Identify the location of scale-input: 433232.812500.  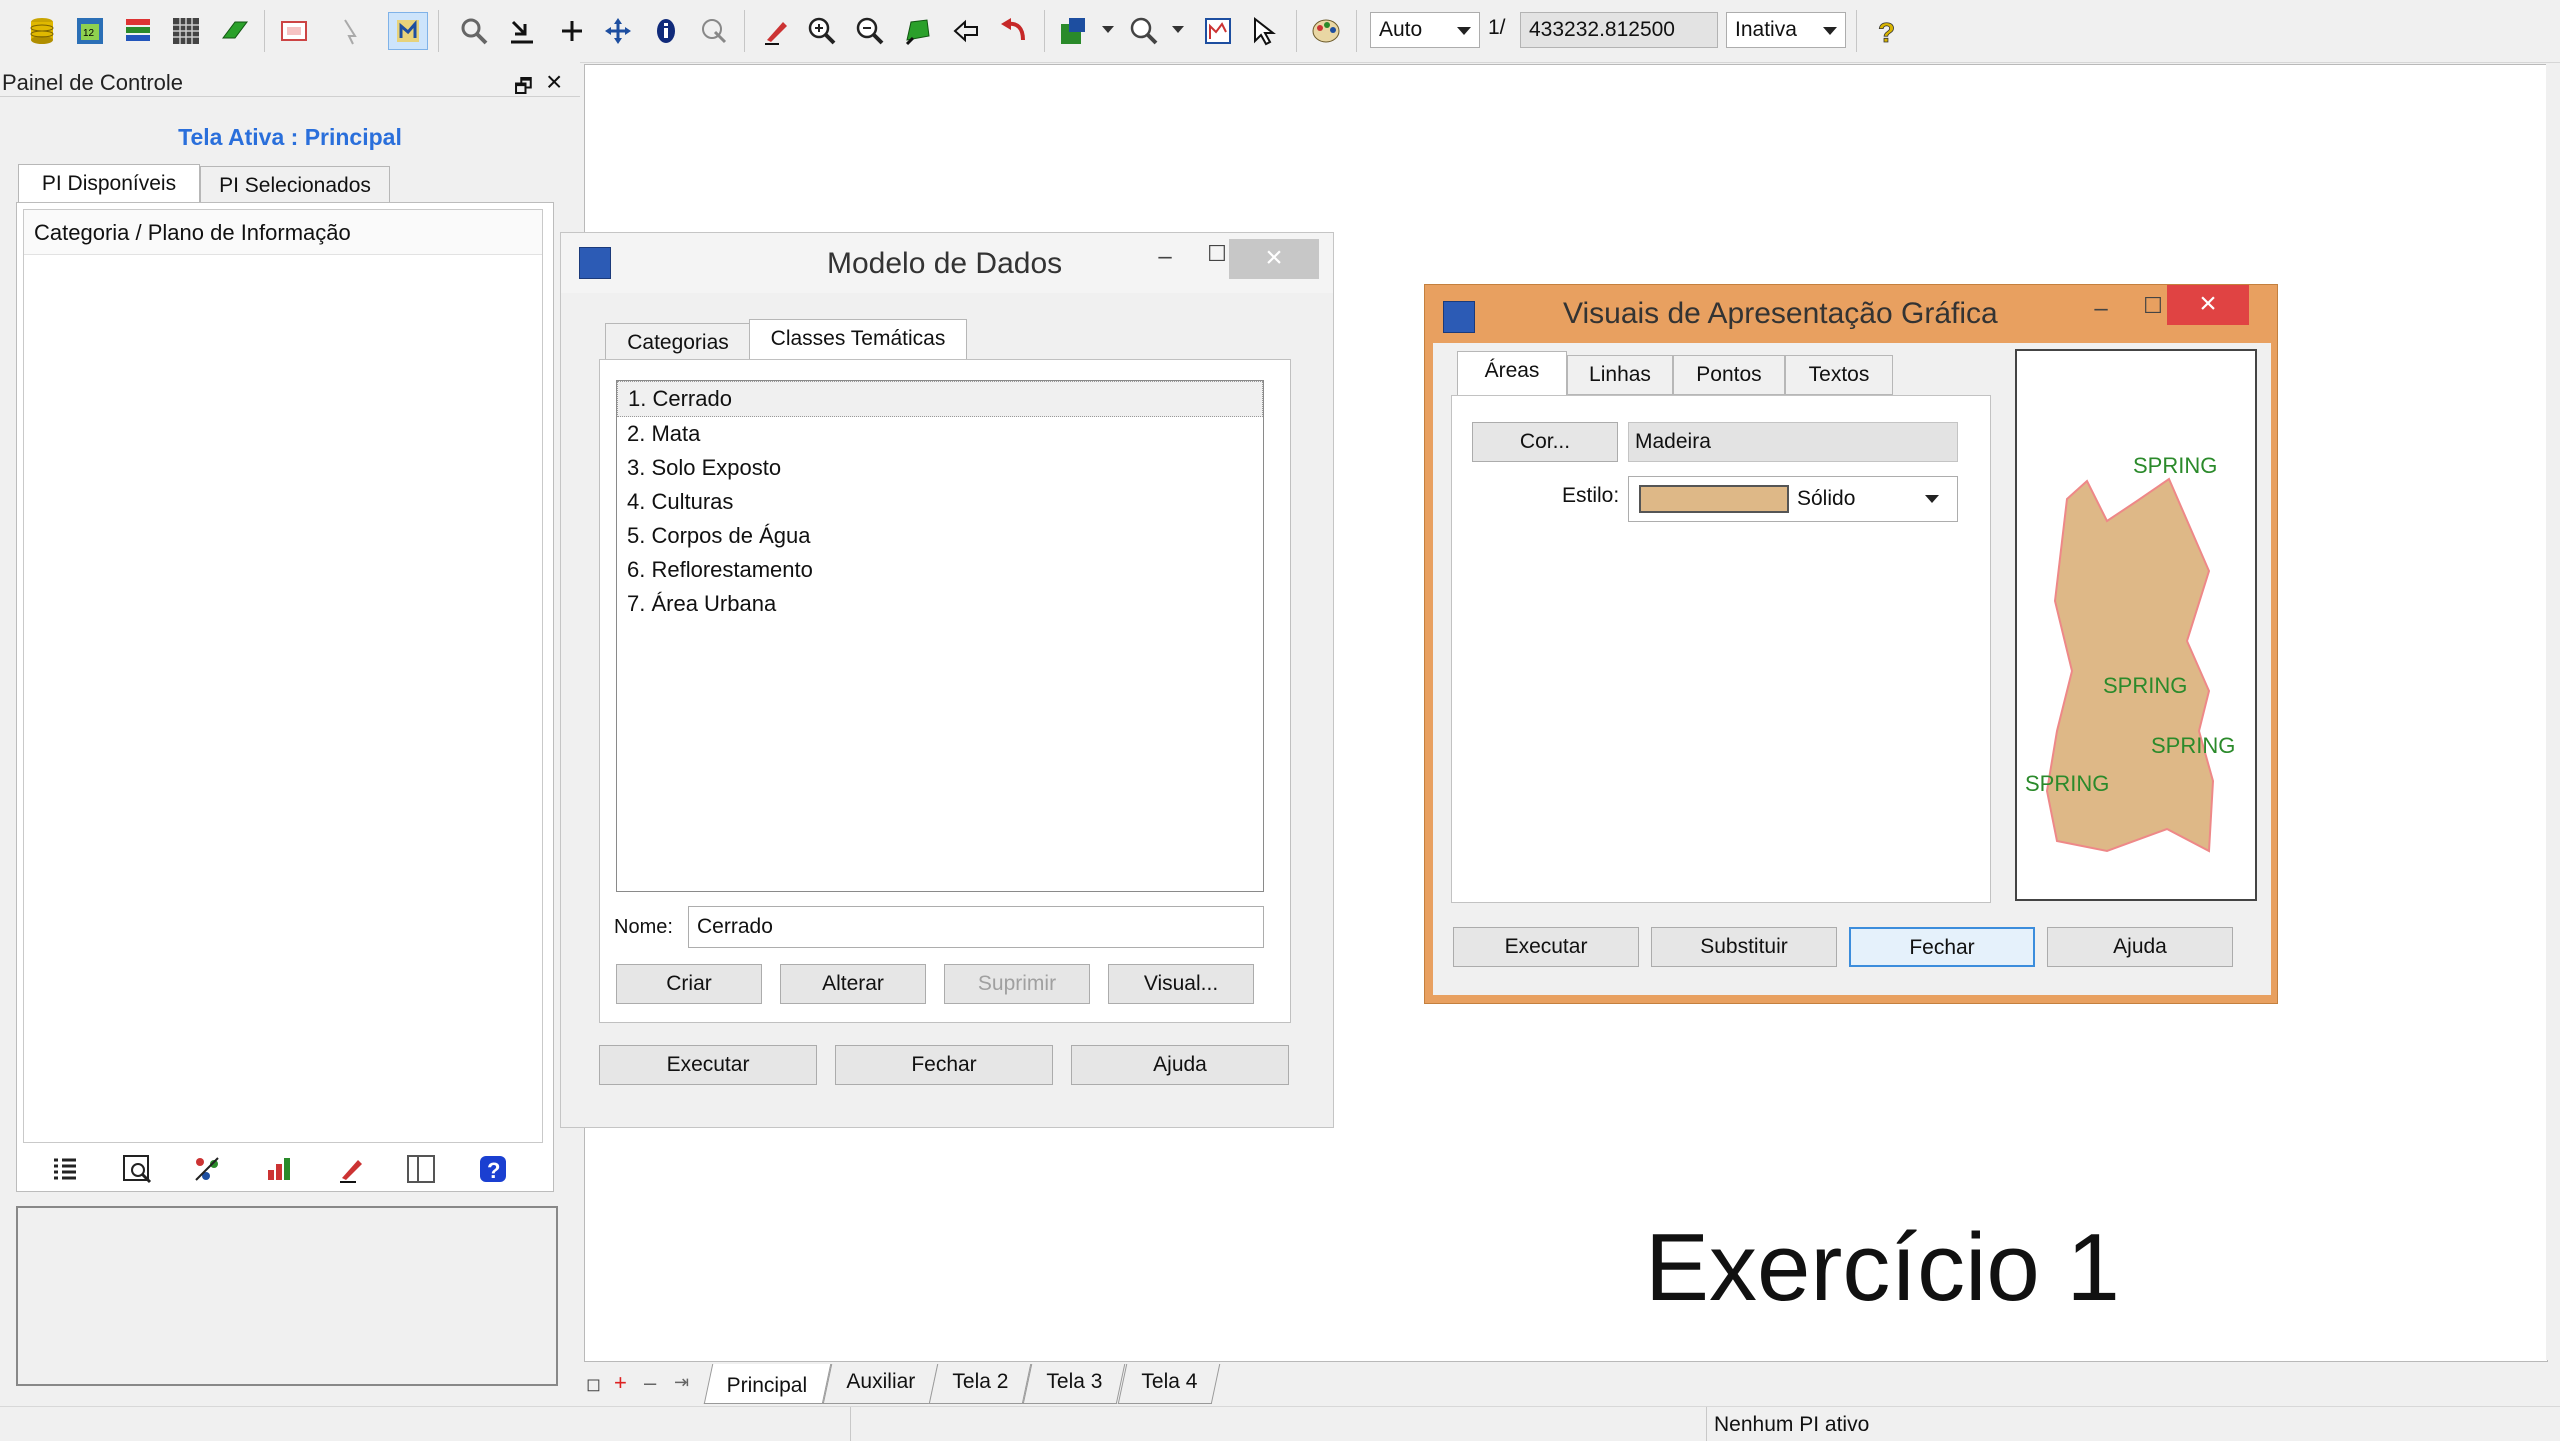
(1619, 30).